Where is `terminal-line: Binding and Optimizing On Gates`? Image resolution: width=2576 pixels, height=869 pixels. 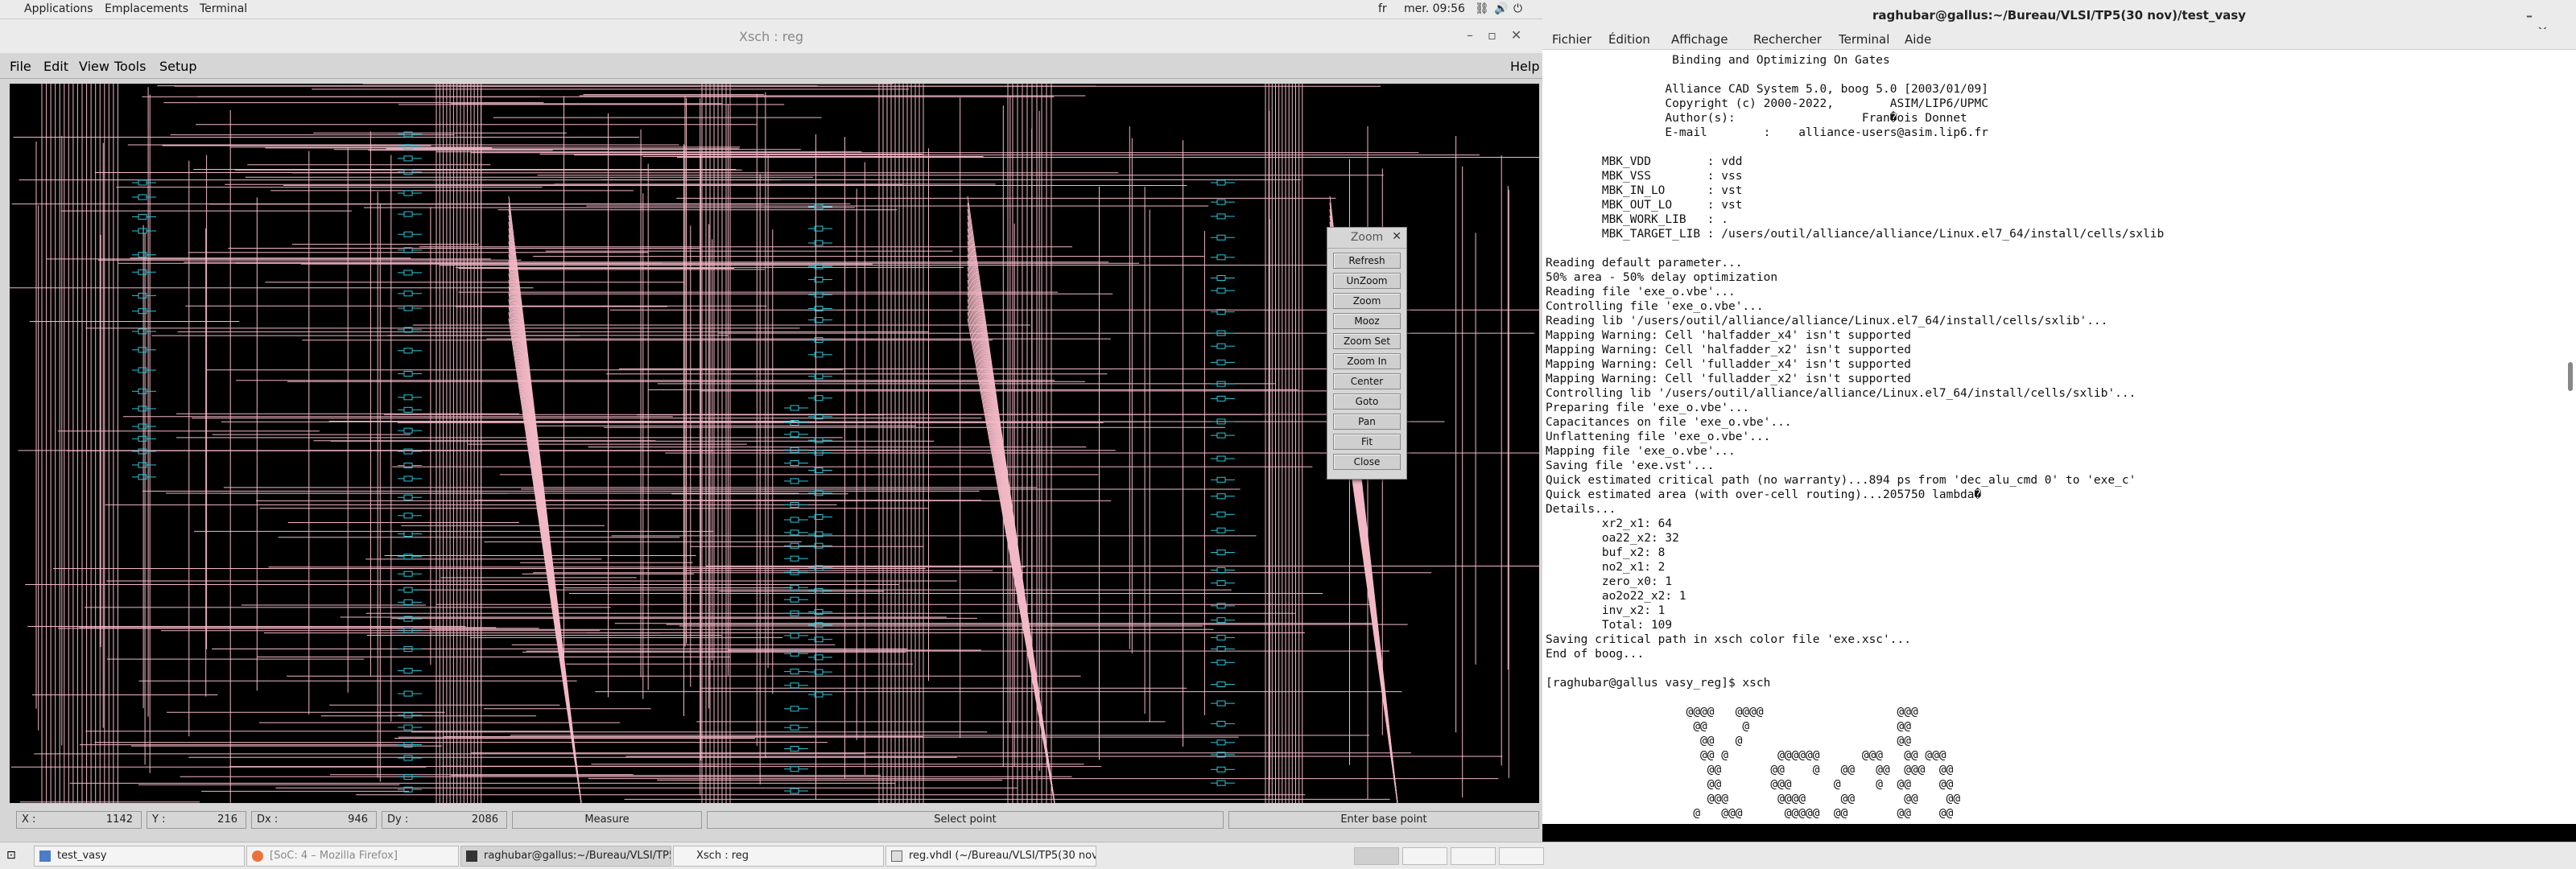 terminal-line: Binding and Optimizing On Gates is located at coordinates (1718, 61).